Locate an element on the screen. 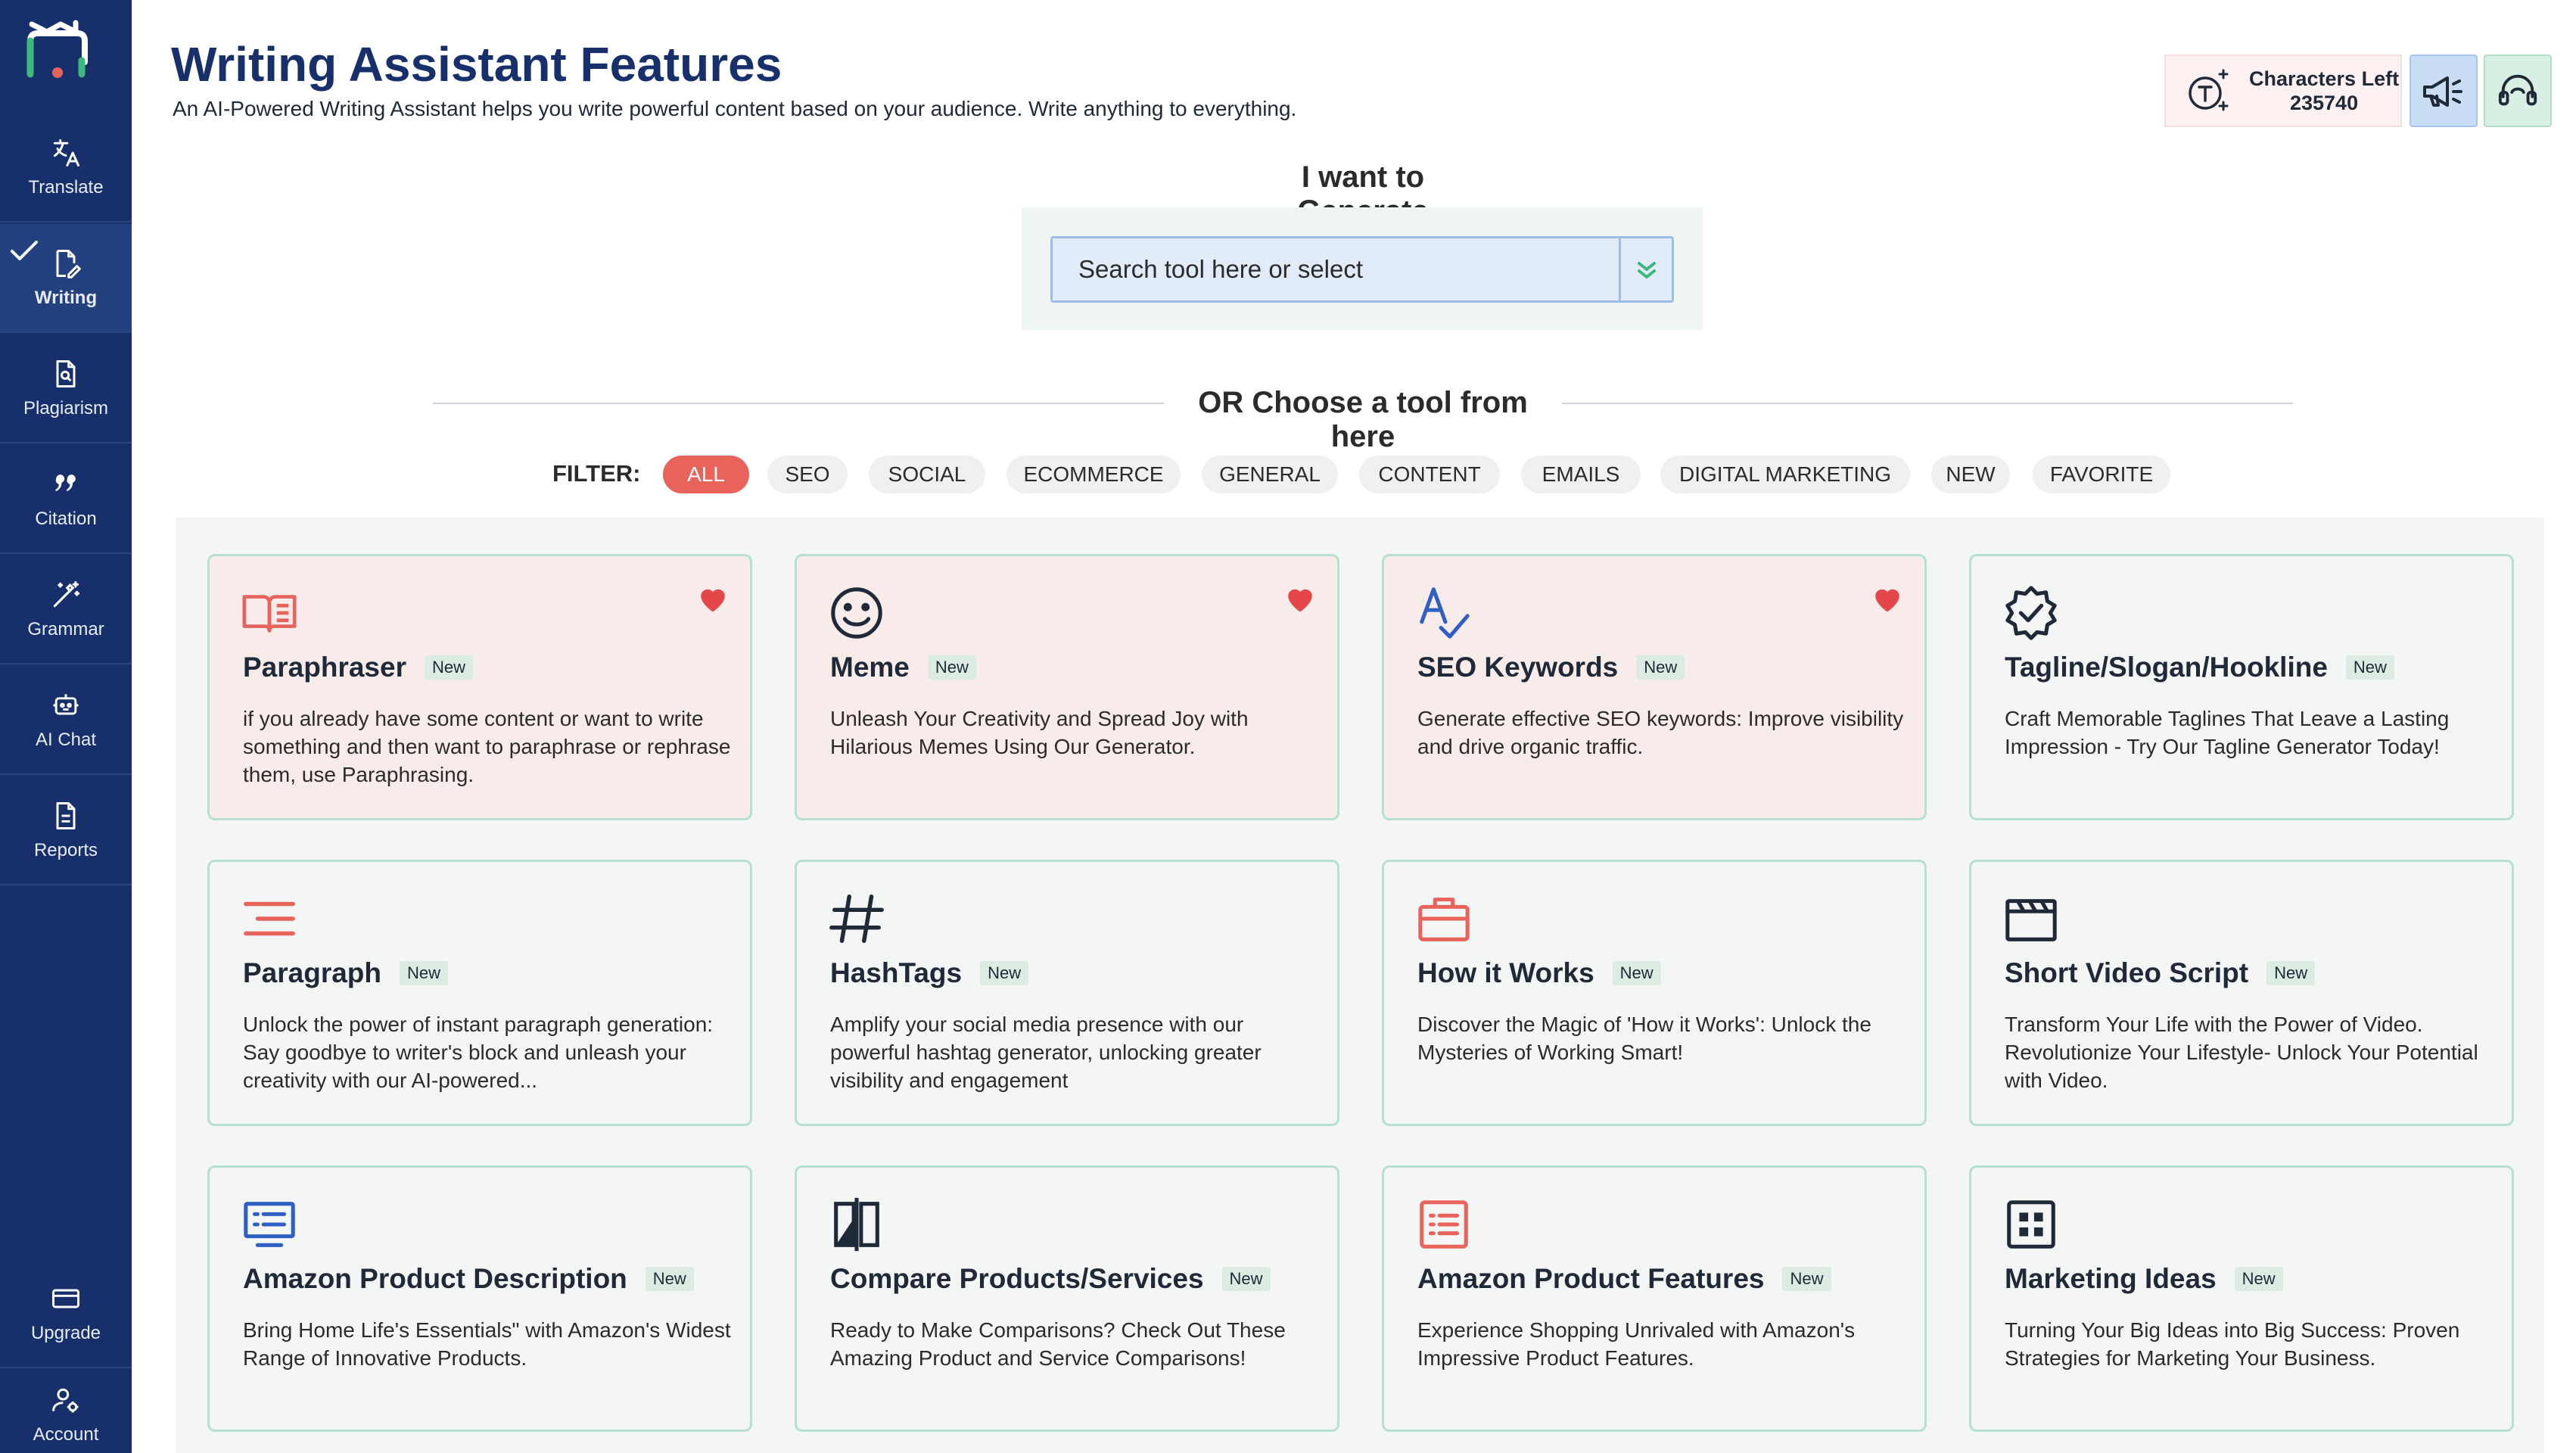 The width and height of the screenshot is (2576, 1453). card-title-row: SEO Keywords New is located at coordinates (1551, 667).